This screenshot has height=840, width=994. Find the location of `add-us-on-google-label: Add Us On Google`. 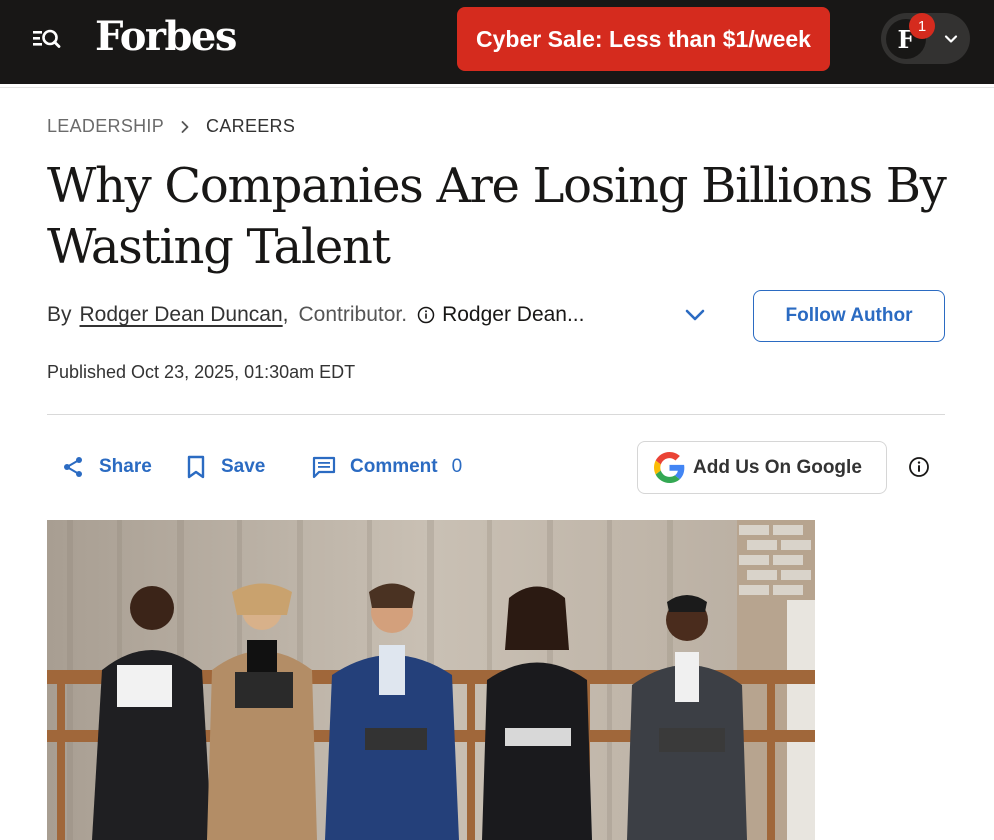

add-us-on-google-label: Add Us On Google is located at coordinates (777, 467).